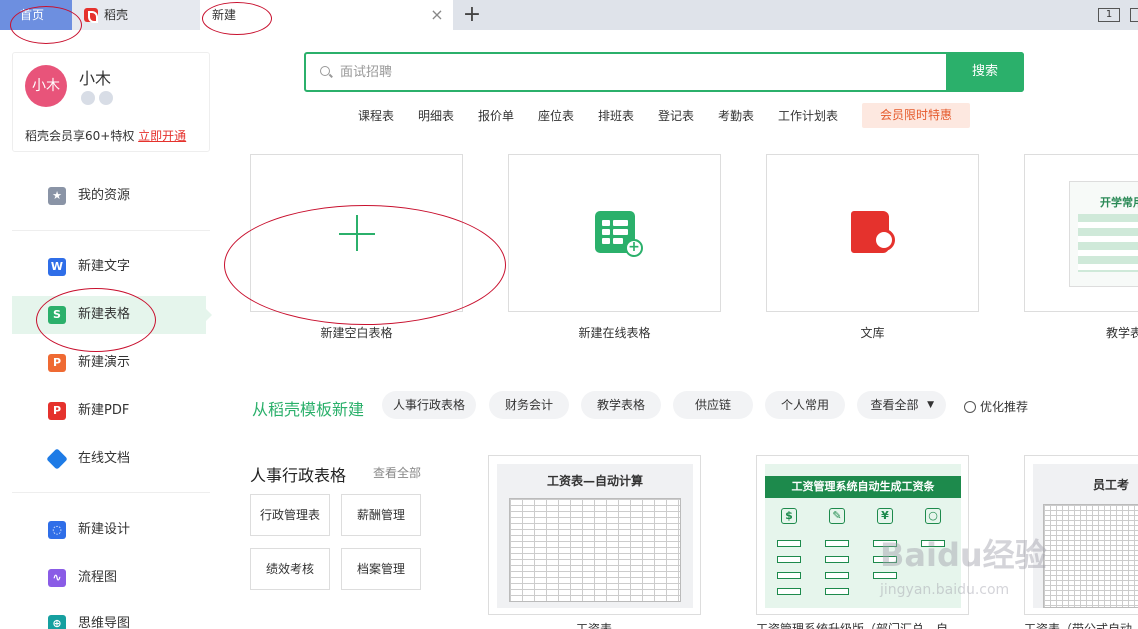  I want to click on search-button: 搜索, so click(985, 72).